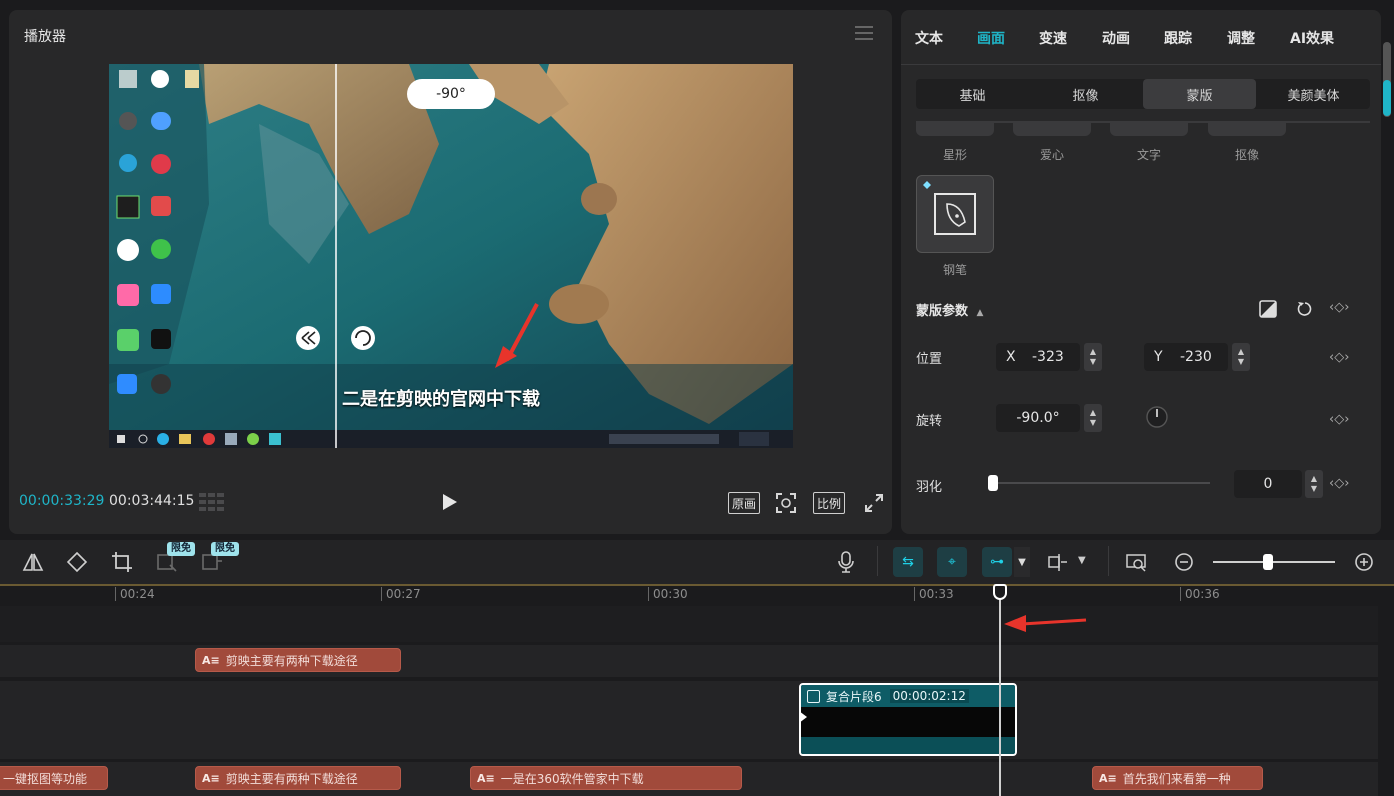  I want to click on mask-params-heading: 蒙版参数 ▲, so click(949, 309).